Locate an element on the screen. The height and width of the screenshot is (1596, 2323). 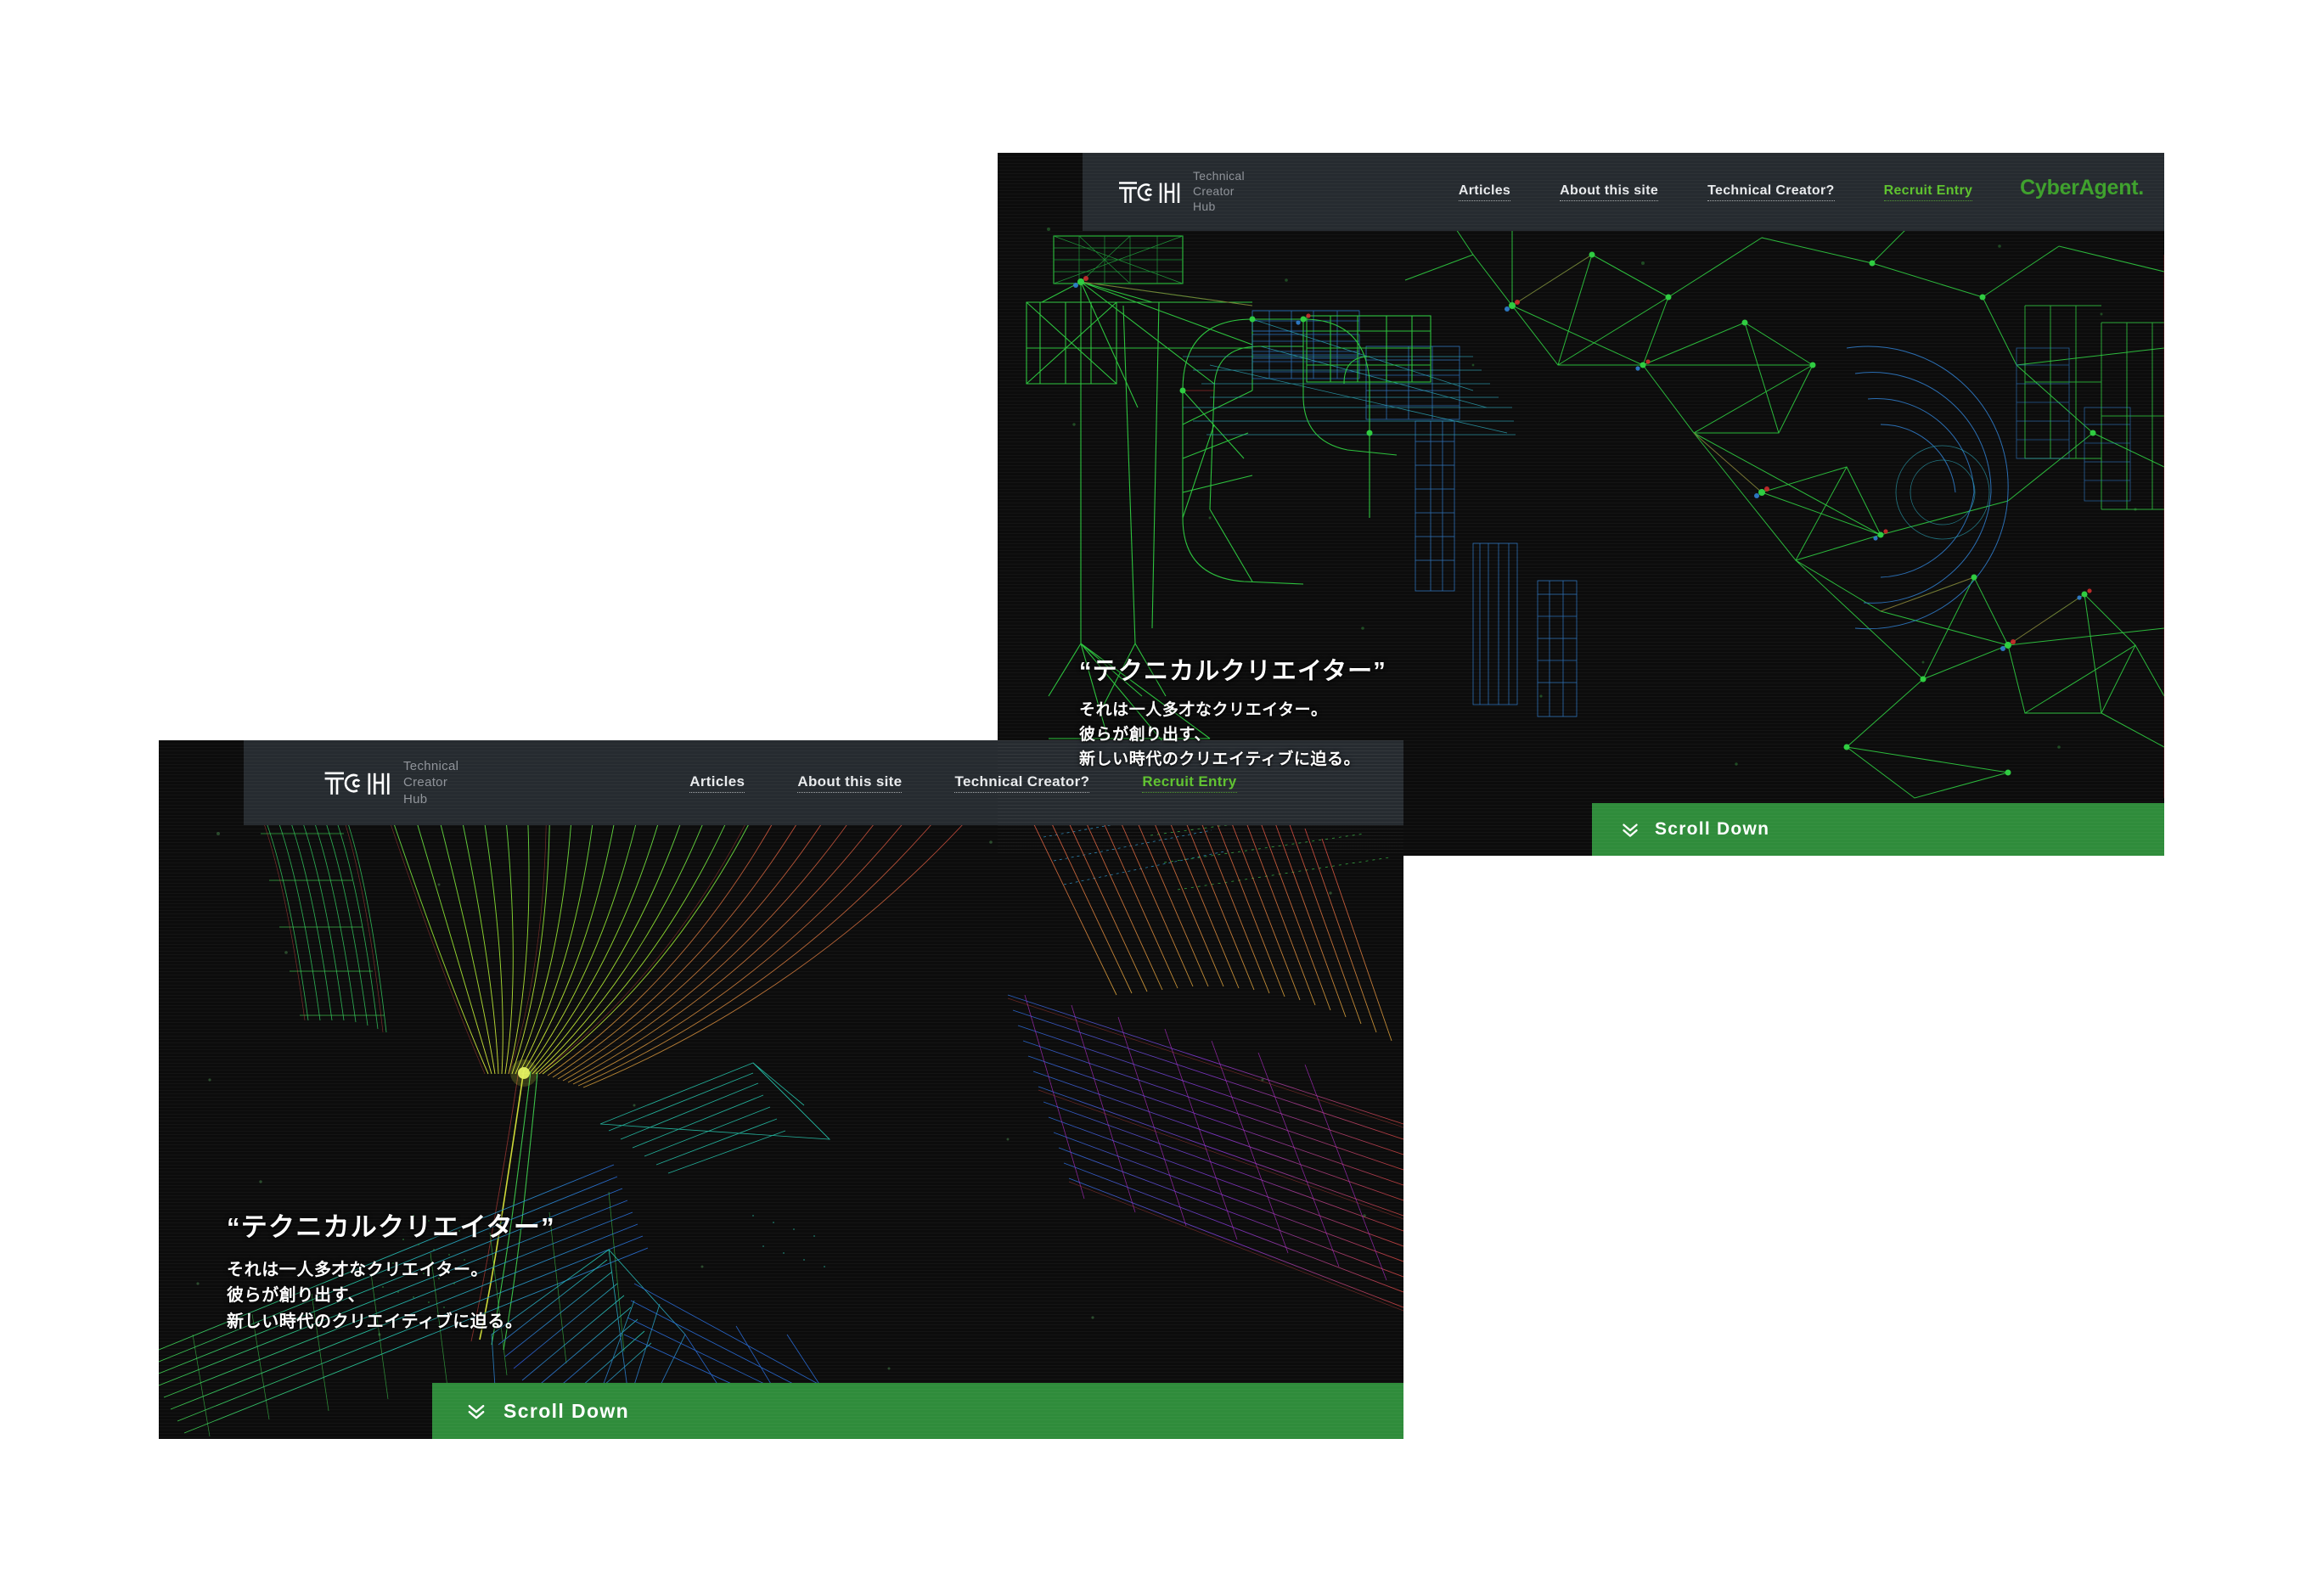
cyberagent-logo-text: CyberAgent is located at coordinates (2079, 188).